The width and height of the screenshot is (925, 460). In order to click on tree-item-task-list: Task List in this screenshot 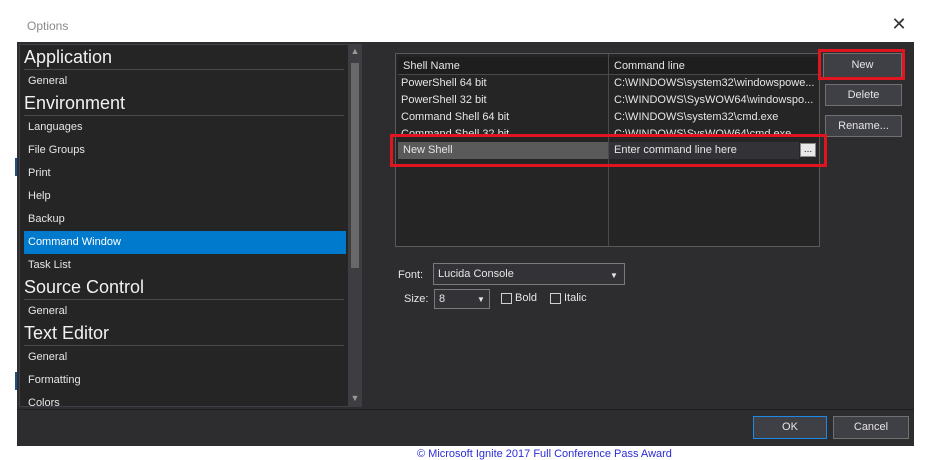, I will do `click(185, 265)`.